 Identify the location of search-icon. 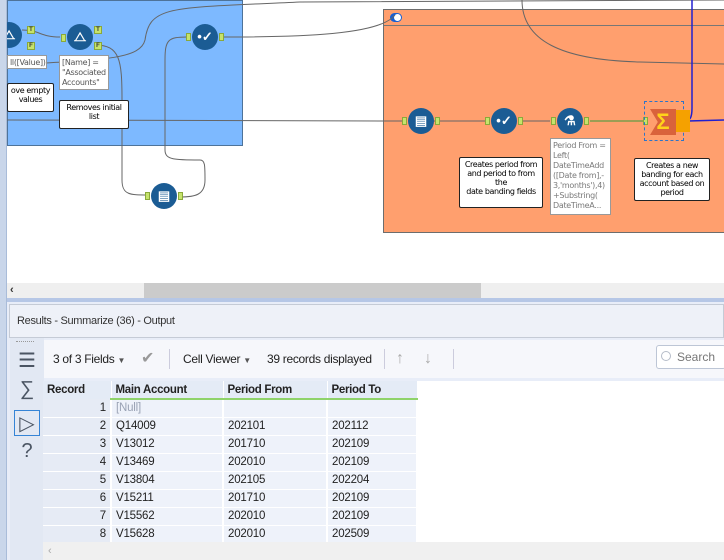
(666, 356).